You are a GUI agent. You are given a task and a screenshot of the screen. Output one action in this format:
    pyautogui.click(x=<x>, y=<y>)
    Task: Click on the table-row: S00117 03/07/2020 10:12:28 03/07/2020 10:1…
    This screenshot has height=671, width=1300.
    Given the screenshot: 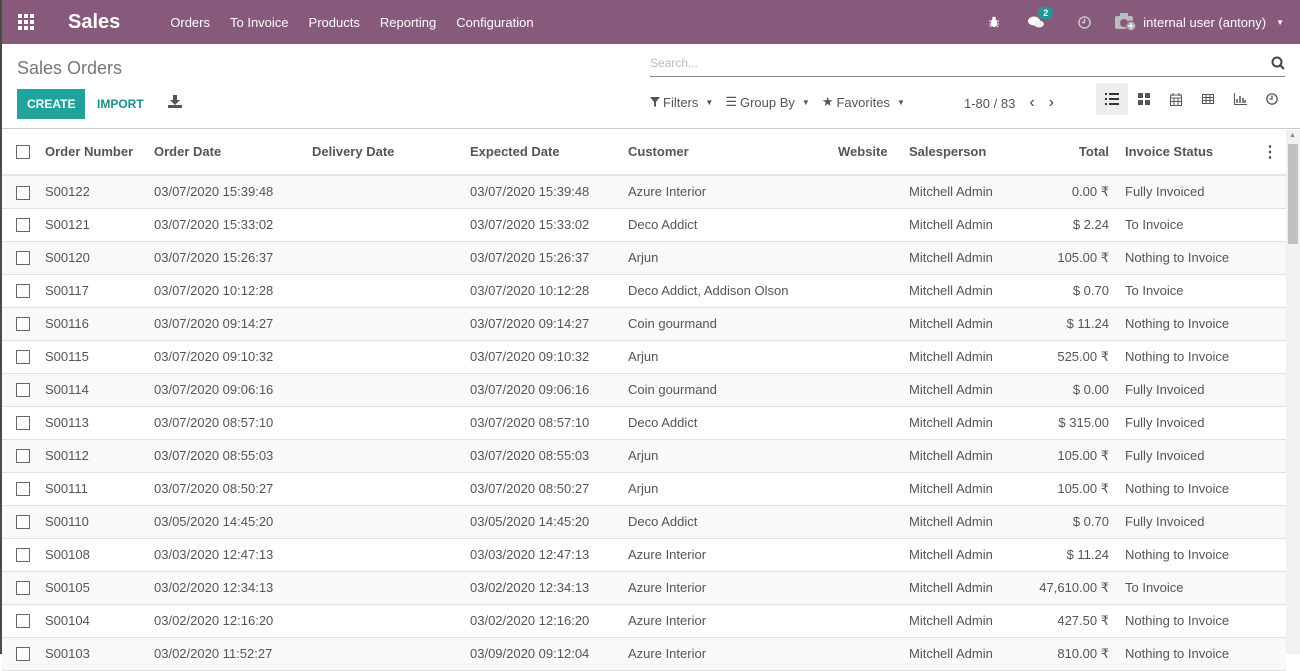 What is the action you would take?
    pyautogui.click(x=644, y=291)
    